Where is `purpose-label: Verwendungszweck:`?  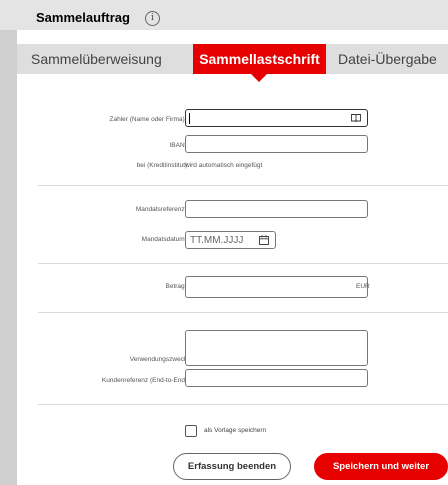 purpose-label: Verwendungszweck: is located at coordinates (159, 359).